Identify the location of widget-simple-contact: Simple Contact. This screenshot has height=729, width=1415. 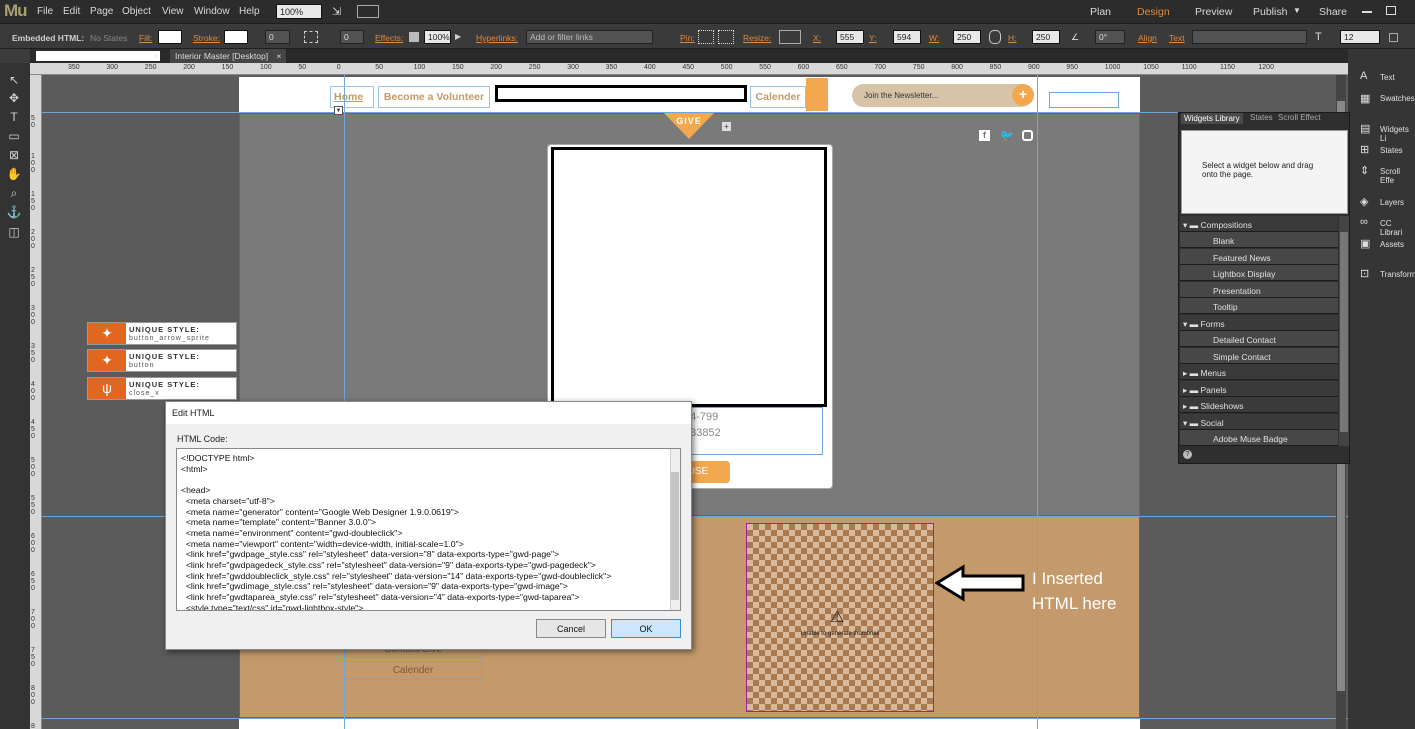
(1259, 356).